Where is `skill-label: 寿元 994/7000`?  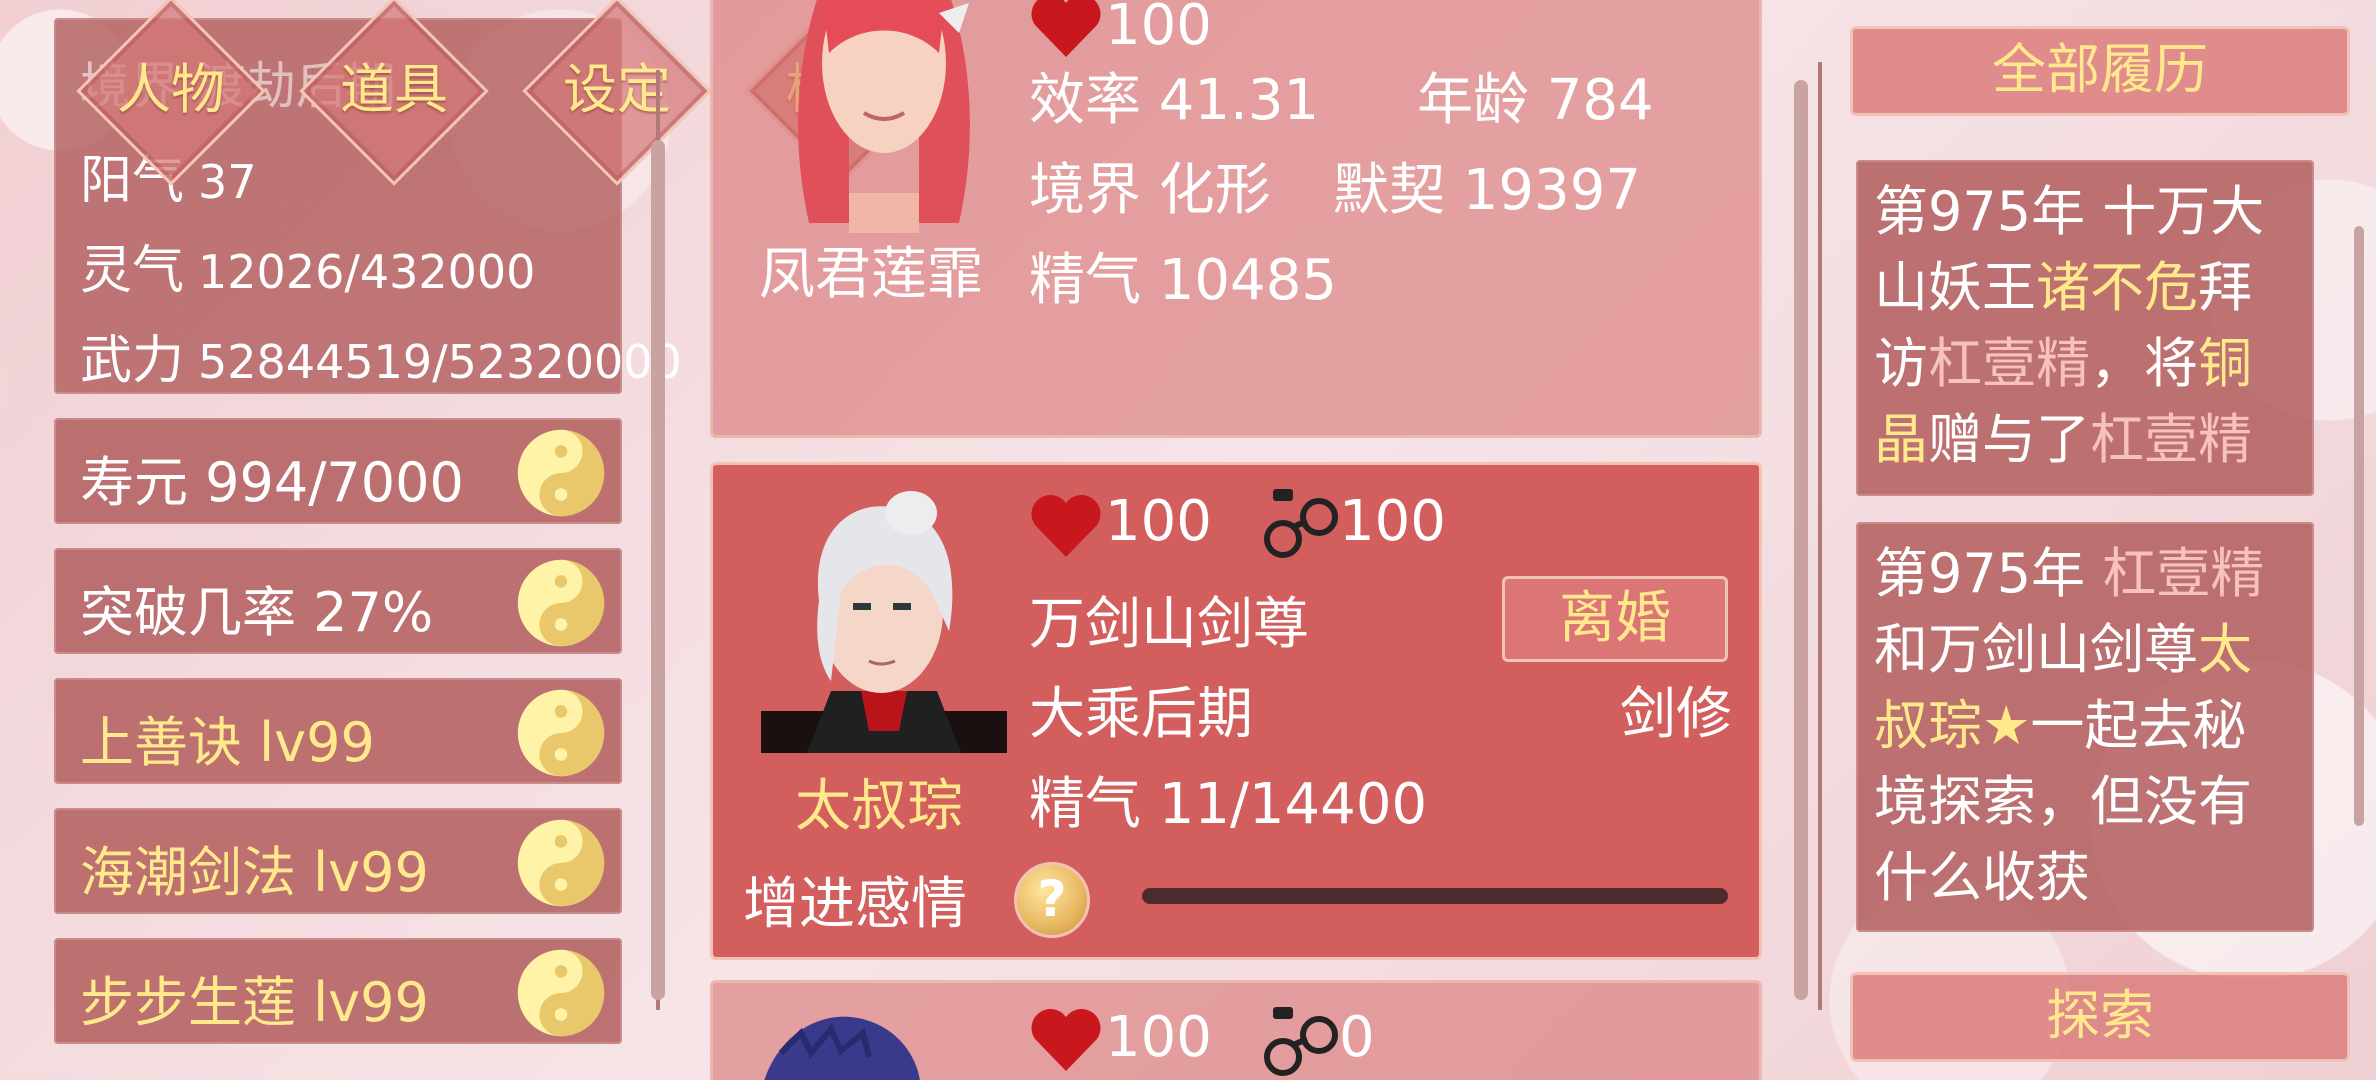
skill-label: 寿元 994/7000 is located at coordinates (272, 482).